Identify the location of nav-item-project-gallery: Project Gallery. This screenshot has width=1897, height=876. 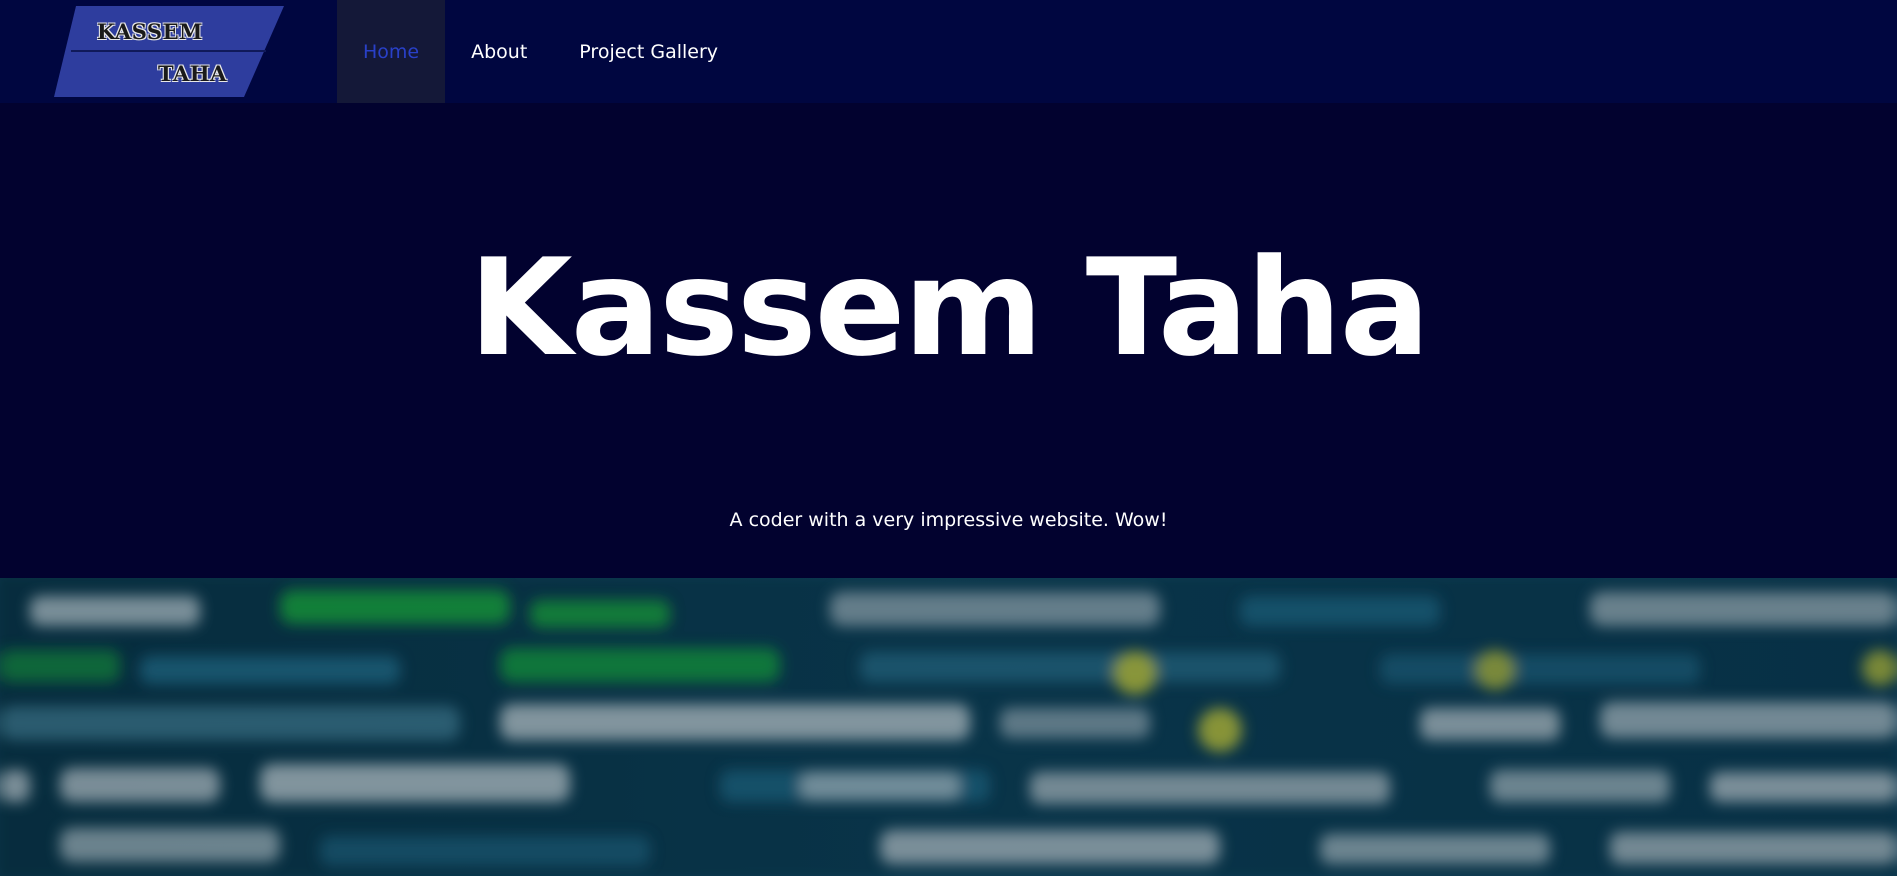
(648, 51).